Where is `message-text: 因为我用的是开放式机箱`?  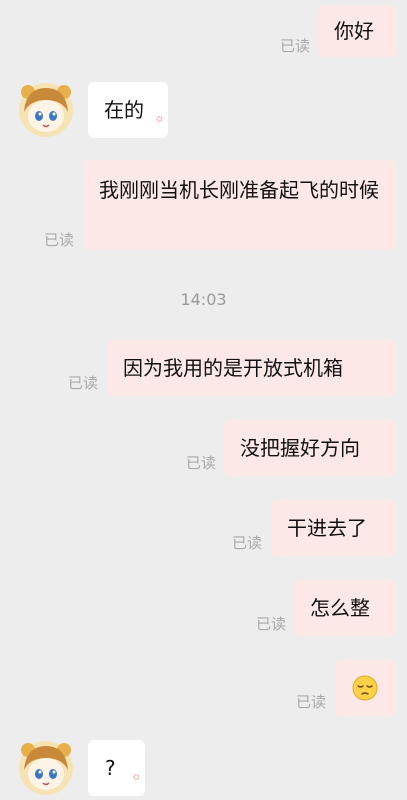
message-text: 因为我用的是开放式机箱 is located at coordinates (233, 368).